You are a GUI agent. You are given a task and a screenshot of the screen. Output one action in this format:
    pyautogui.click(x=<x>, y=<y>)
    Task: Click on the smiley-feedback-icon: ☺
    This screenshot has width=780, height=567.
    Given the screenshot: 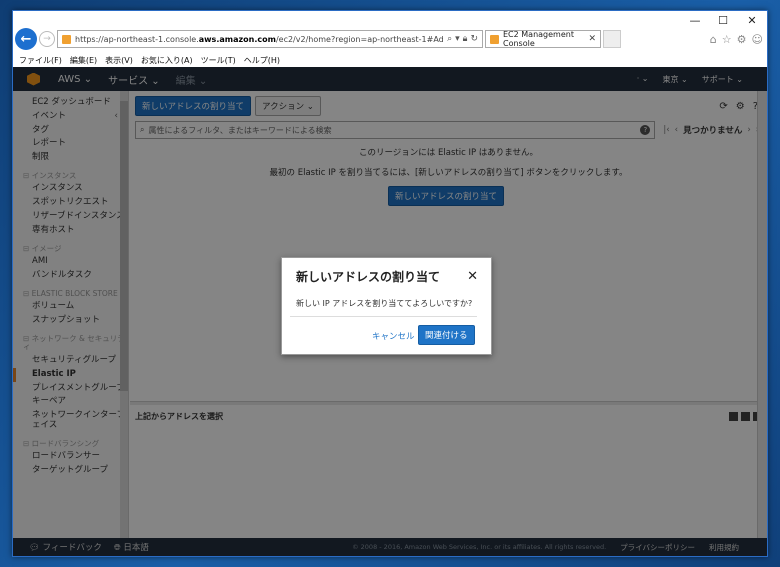 What is the action you would take?
    pyautogui.click(x=757, y=39)
    